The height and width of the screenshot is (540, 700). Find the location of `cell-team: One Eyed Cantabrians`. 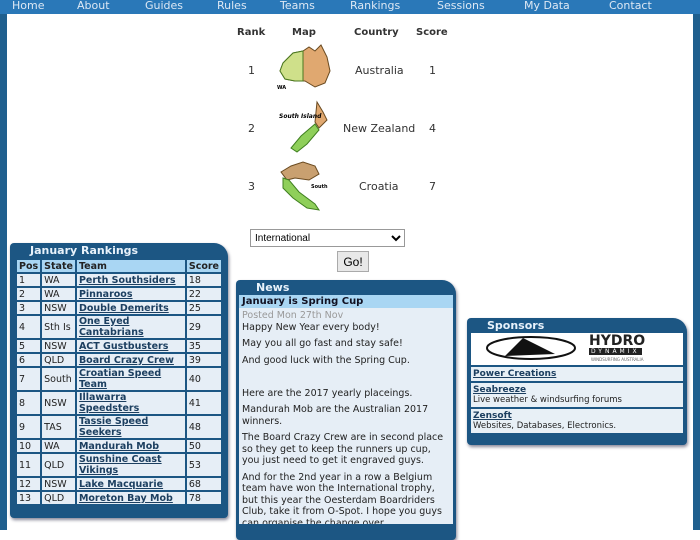

cell-team: One Eyed Cantabrians is located at coordinates (130, 327).